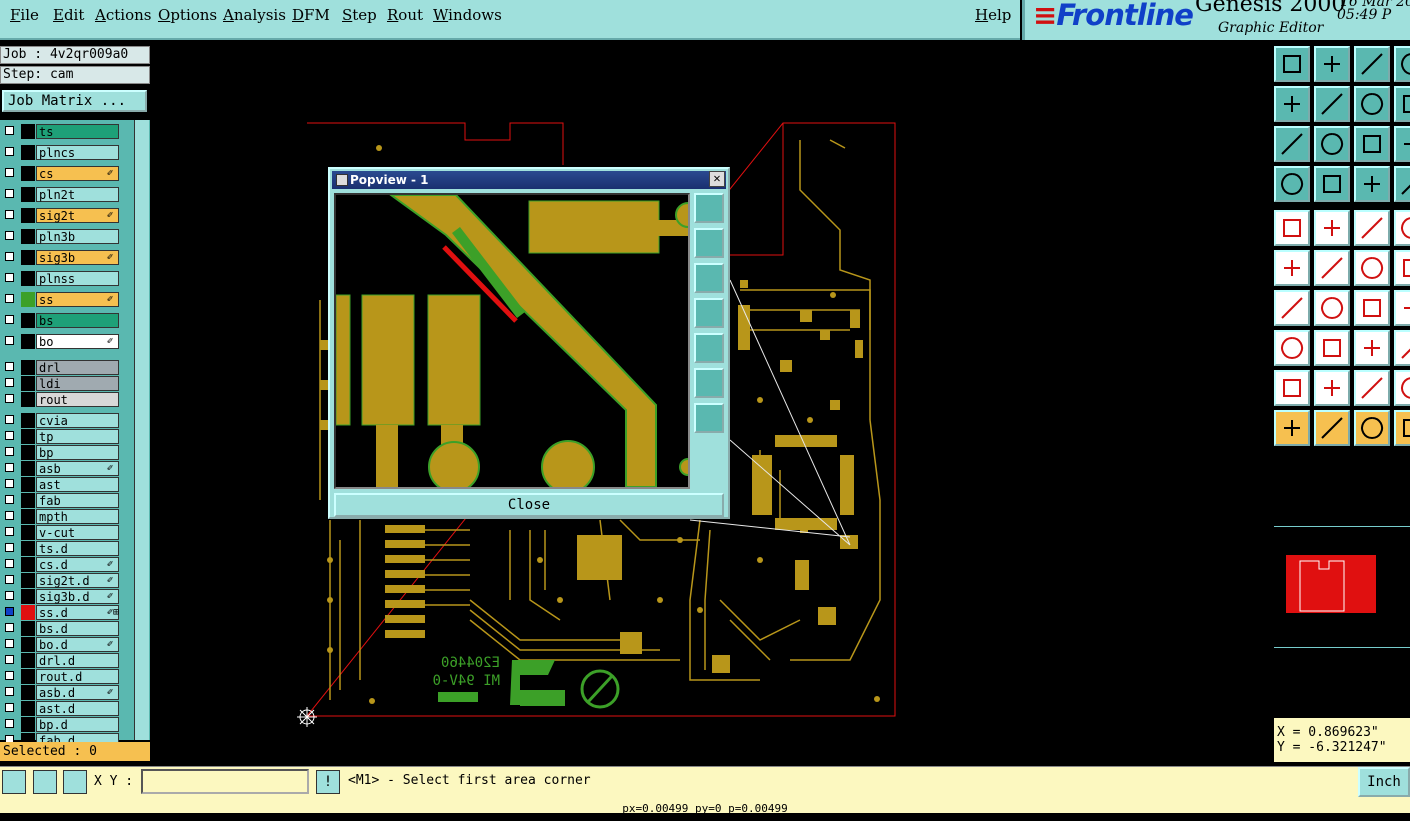 The height and width of the screenshot is (821, 1410). I want to click on pointer-icon, so click(1292, 428).